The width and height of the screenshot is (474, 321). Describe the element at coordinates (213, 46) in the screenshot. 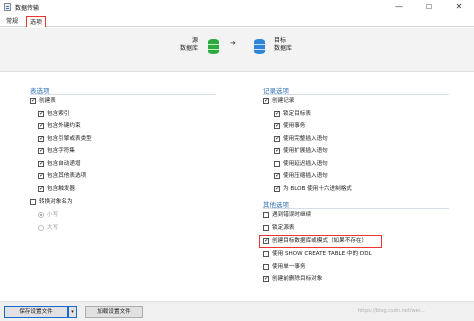

I see `source-database-icon` at that location.